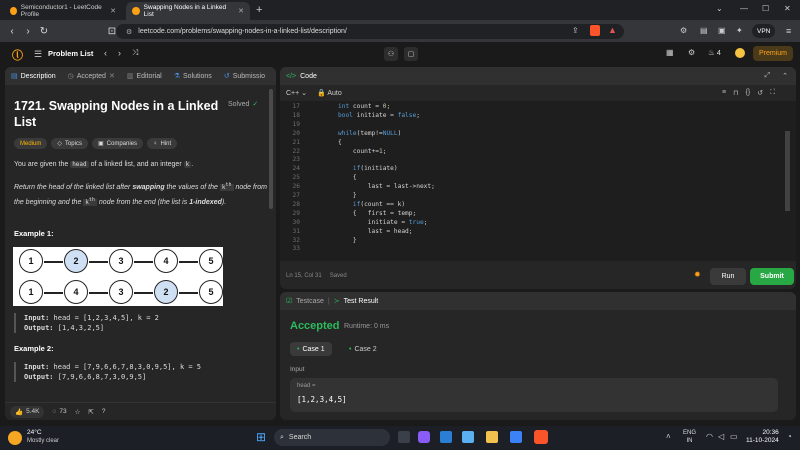 The width and height of the screenshot is (800, 450). What do you see at coordinates (296, 222) in the screenshot?
I see `line-number: 30` at bounding box center [296, 222].